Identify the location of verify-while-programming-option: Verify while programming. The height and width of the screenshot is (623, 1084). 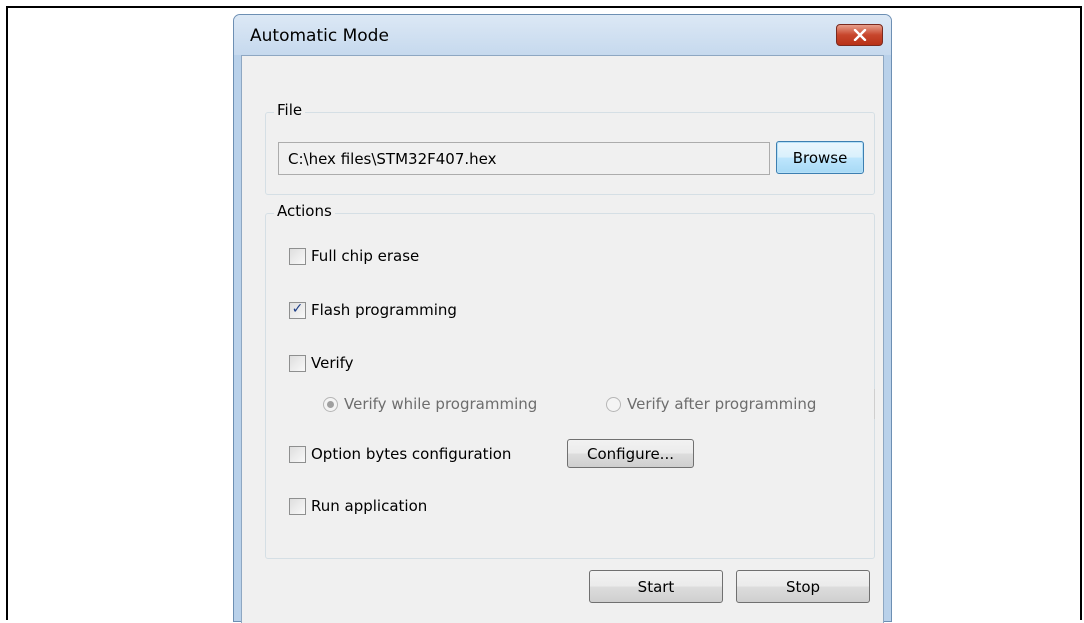
(430, 404).